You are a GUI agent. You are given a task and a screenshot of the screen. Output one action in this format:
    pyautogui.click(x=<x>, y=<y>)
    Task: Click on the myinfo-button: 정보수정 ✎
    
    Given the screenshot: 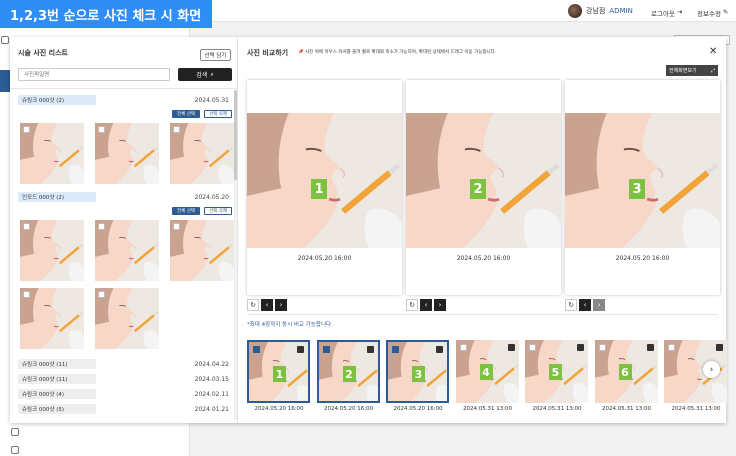 What is the action you would take?
    pyautogui.click(x=712, y=13)
    